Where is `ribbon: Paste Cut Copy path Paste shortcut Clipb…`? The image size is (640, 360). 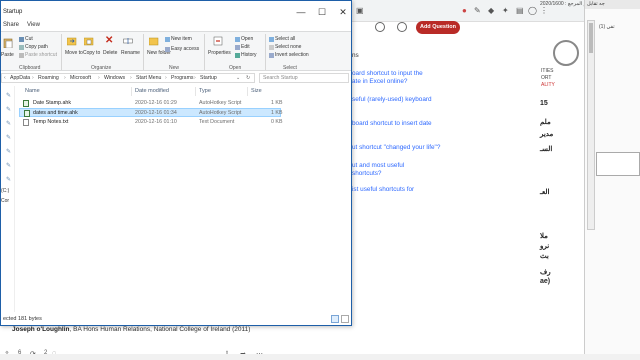 ribbon: Paste Cut Copy path Paste shortcut Clipb… is located at coordinates (176, 51).